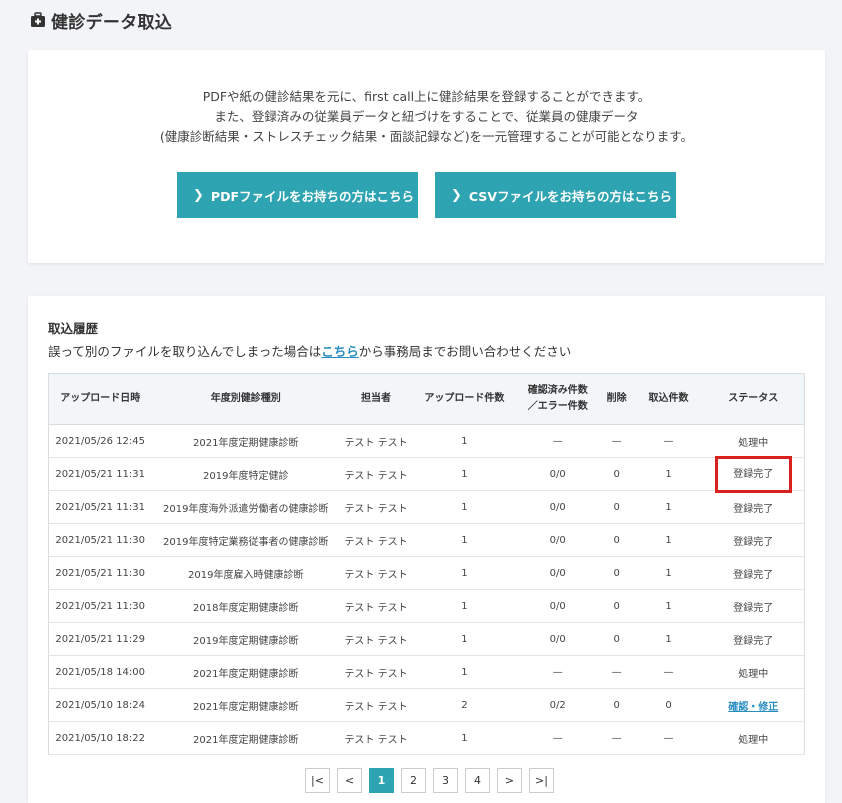 Image resolution: width=842 pixels, height=803 pixels. I want to click on cell-upload-count: 2, so click(464, 705).